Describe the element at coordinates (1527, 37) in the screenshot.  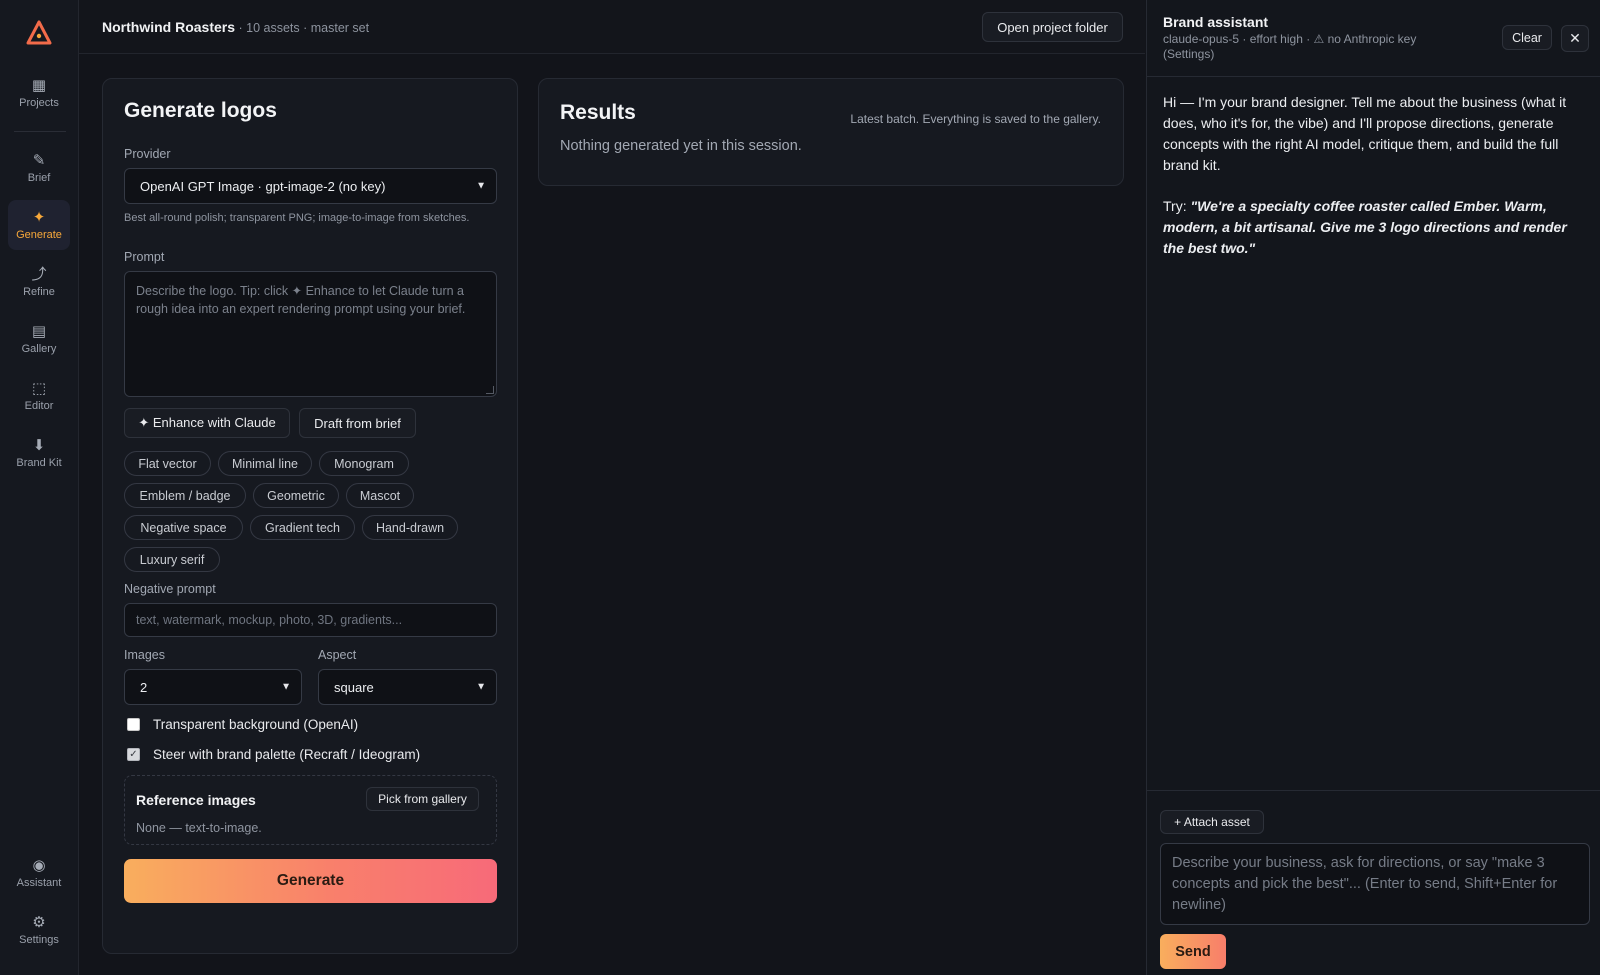
I see `clear-chat-button: Clear` at that location.